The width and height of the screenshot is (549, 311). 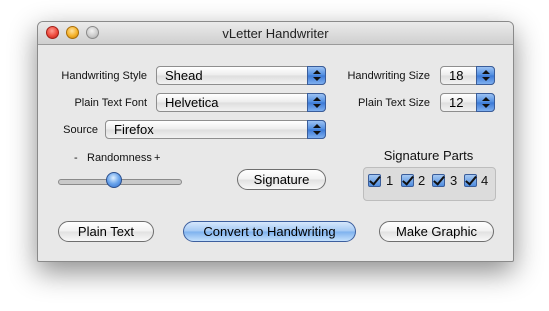 I want to click on randomness-minus: -, so click(x=76, y=158).